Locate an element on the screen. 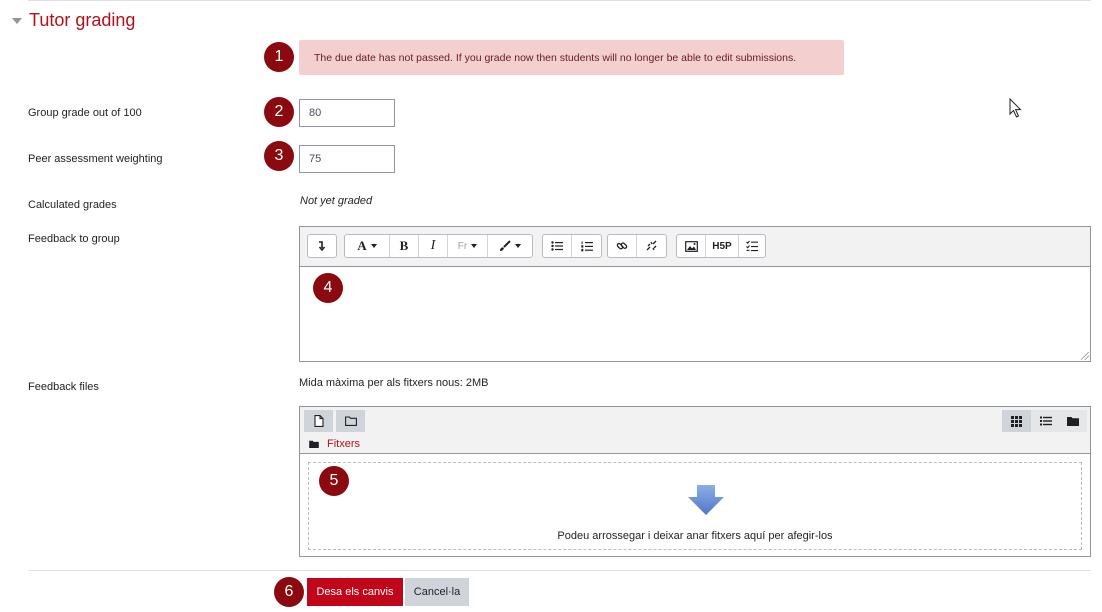  section-toggle: Tutor grading is located at coordinates (73, 20).